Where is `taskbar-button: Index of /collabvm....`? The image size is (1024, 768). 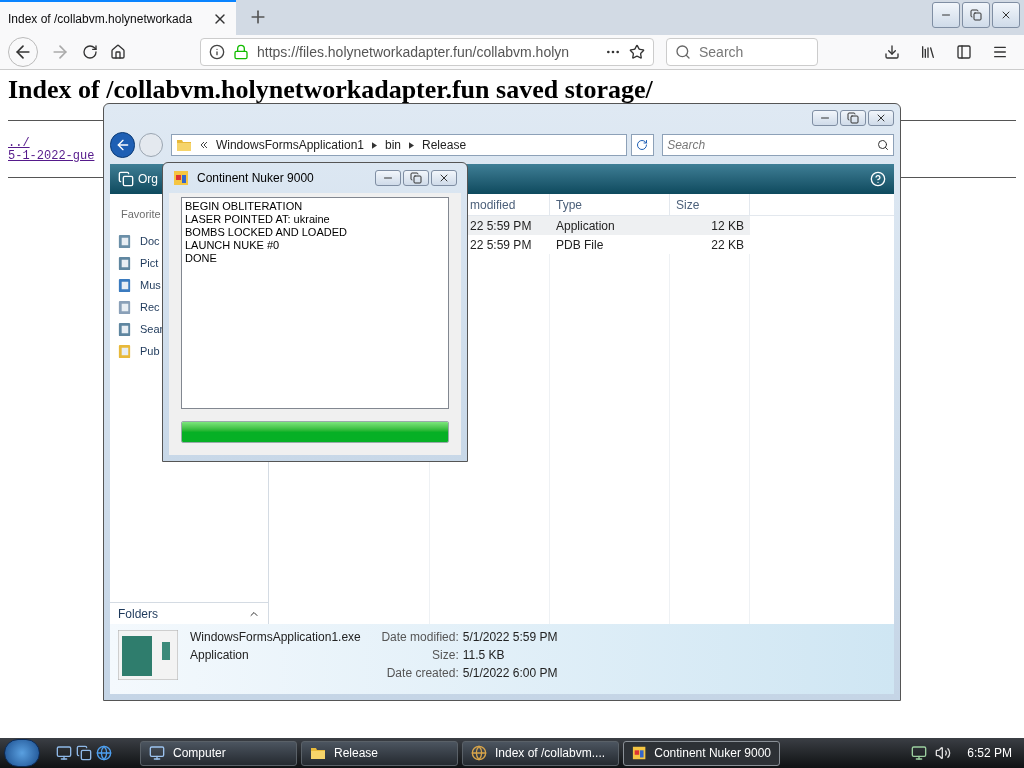
taskbar-button: Index of /collabvm.... is located at coordinates (540, 753).